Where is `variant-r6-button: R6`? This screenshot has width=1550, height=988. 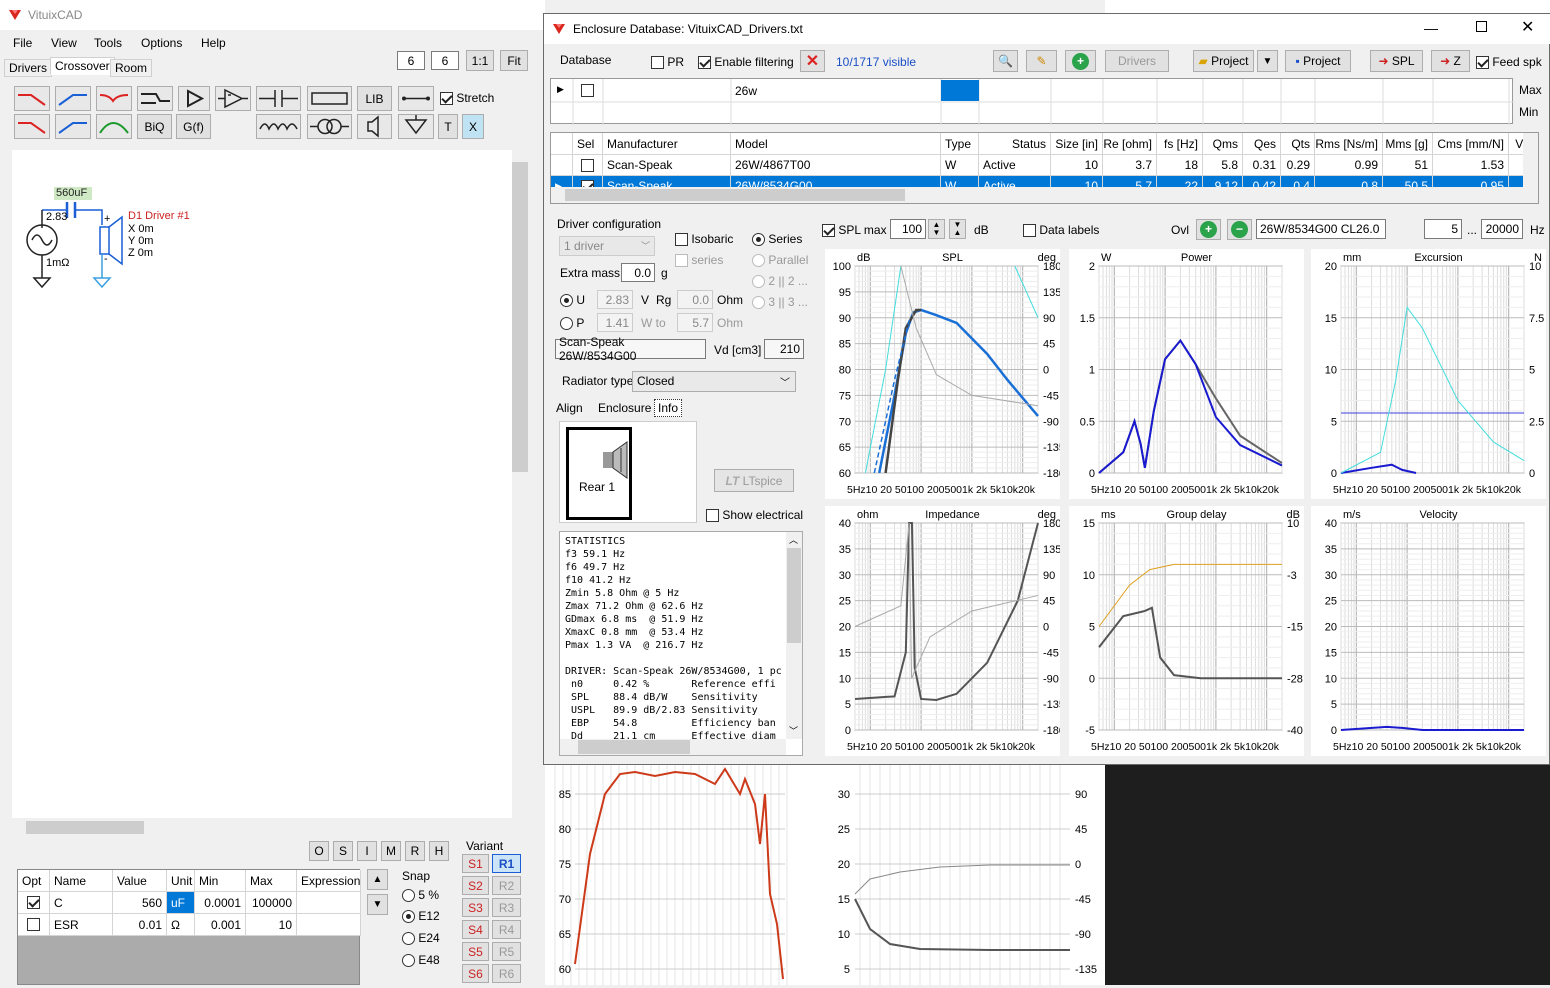
variant-r6-button: R6 is located at coordinates (506, 973).